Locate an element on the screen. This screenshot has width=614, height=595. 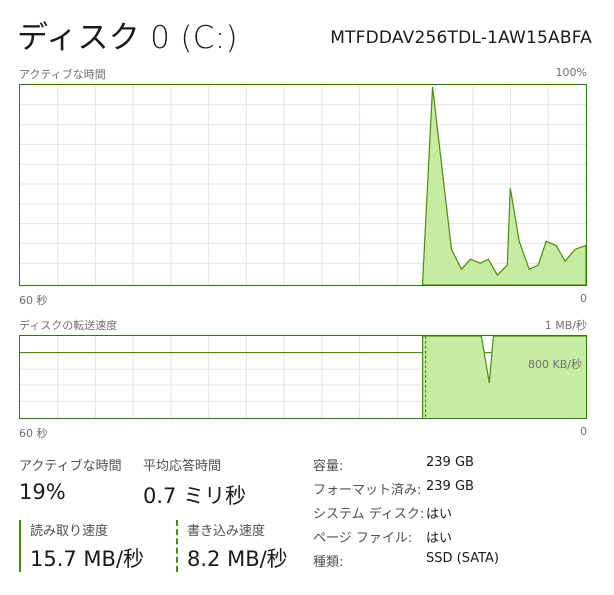
disk-model: MTFDDAV256TDL-1AW15ABFA is located at coordinates (461, 38).